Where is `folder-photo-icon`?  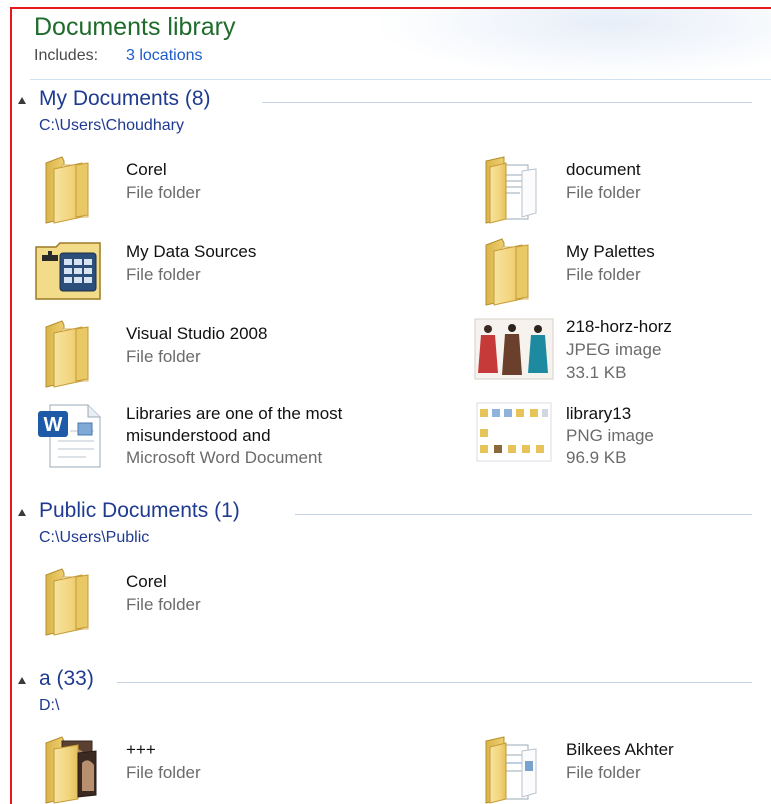
folder-photo-icon is located at coordinates (72, 768).